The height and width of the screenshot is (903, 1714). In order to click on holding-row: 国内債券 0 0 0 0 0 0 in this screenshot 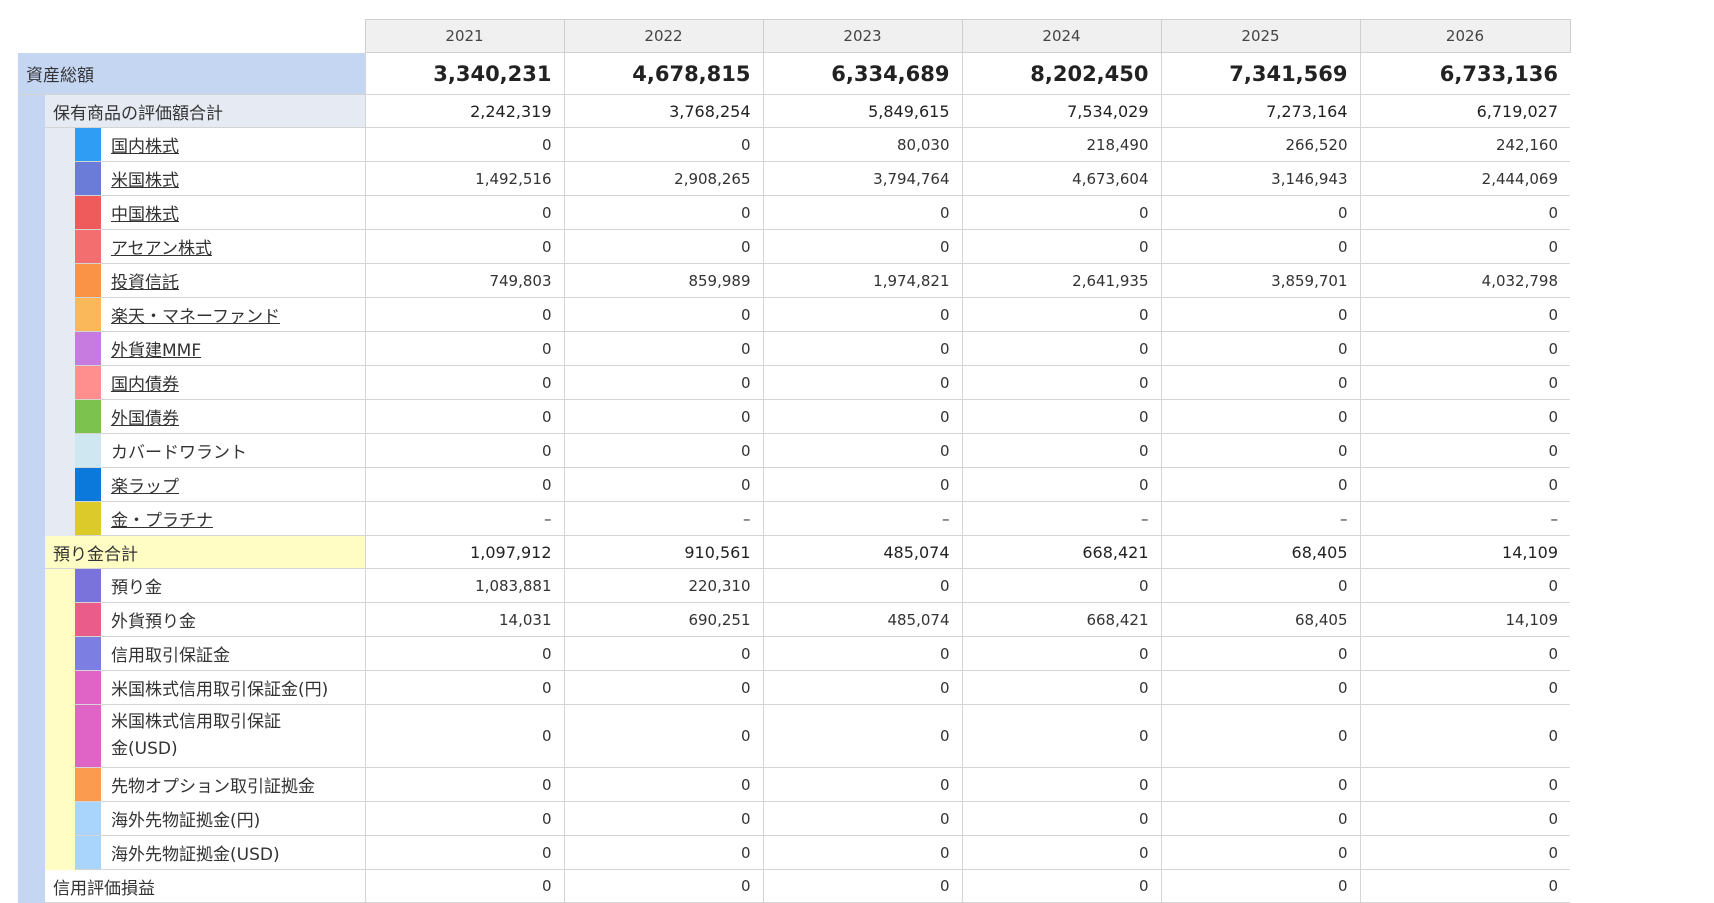, I will do `click(794, 382)`.